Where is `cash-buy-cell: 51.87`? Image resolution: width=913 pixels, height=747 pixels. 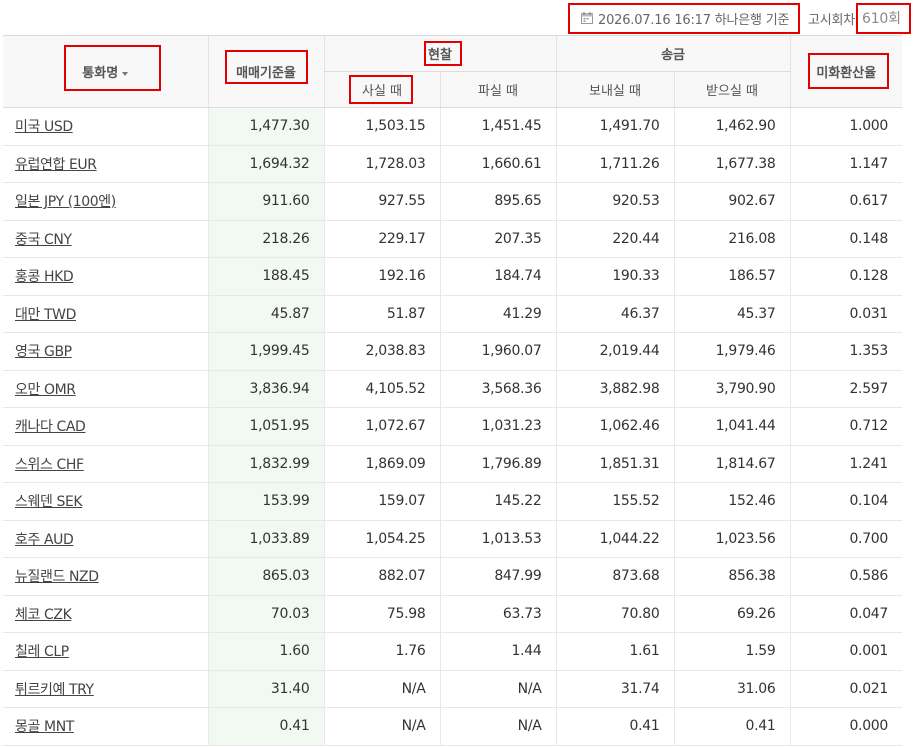
cash-buy-cell: 51.87 is located at coordinates (381, 314).